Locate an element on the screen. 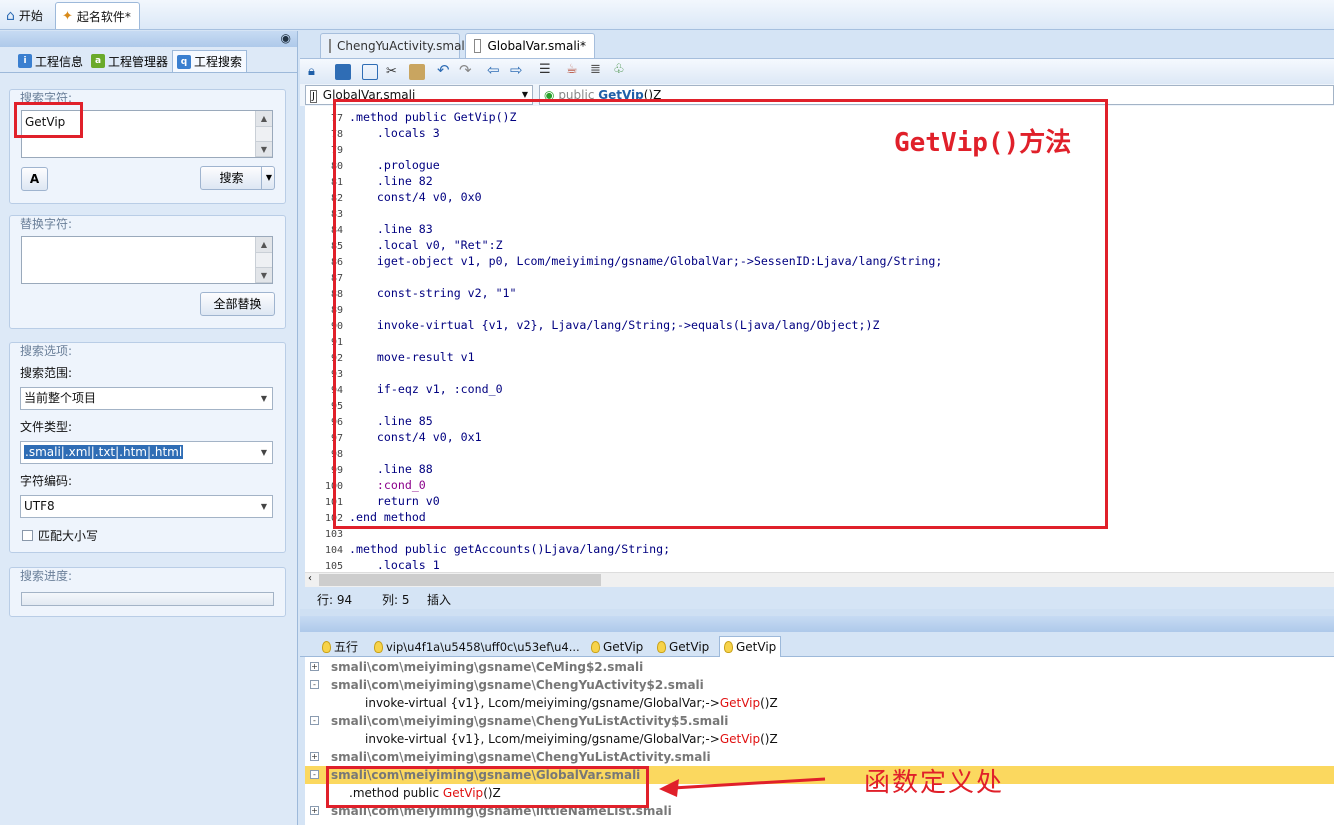 The image size is (1334, 825). match-case-option: 匹配大小写 is located at coordinates (60, 535).